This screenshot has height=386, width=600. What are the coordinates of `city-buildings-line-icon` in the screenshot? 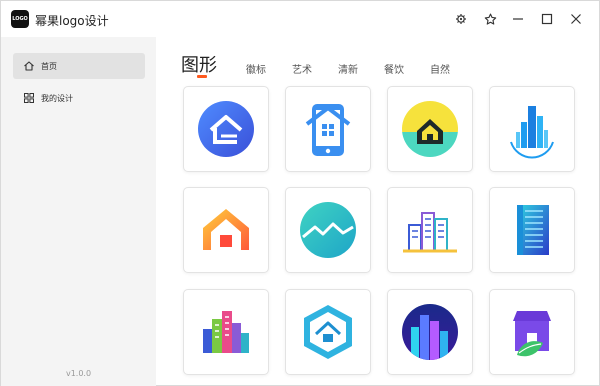 It's located at (430, 232).